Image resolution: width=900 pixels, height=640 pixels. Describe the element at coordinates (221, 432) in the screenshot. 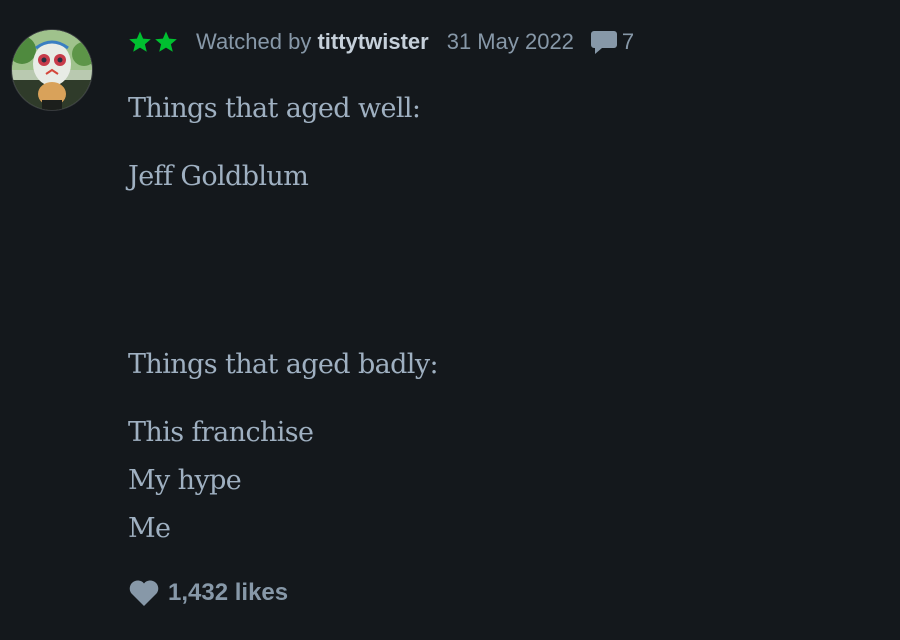

I see `review-line: This franchise` at that location.